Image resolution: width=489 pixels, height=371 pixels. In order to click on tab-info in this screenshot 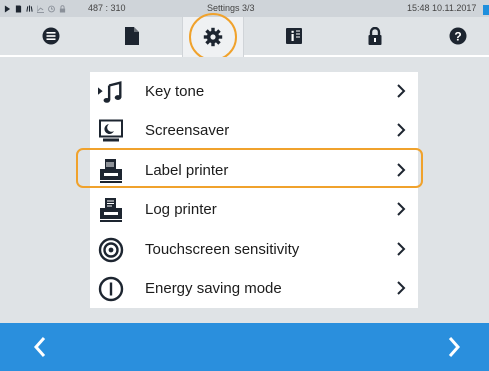, I will do `click(294, 36)`.